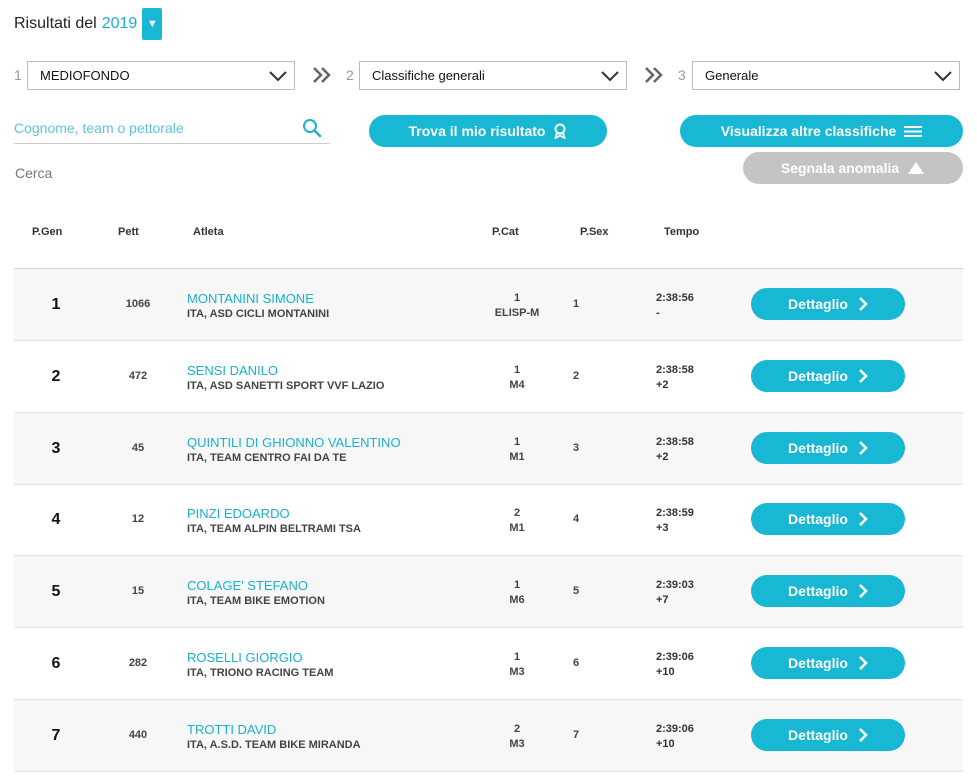 This screenshot has height=776, width=977. What do you see at coordinates (675, 513) in the screenshot?
I see `time-value: 2:38:59` at bounding box center [675, 513].